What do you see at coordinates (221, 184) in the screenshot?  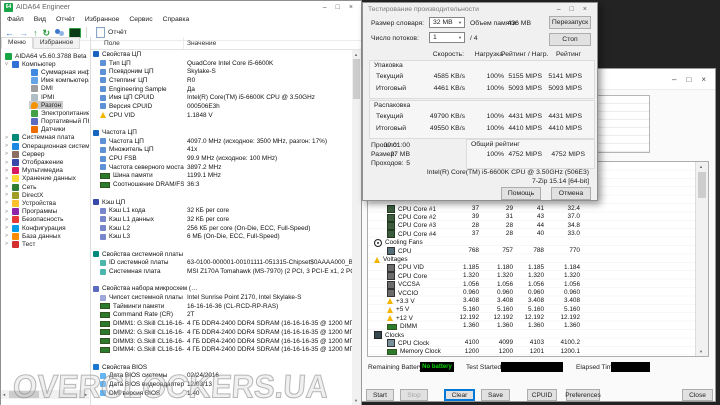 I see `list-row: Соотношение DRAM/FSB 36:3` at bounding box center [221, 184].